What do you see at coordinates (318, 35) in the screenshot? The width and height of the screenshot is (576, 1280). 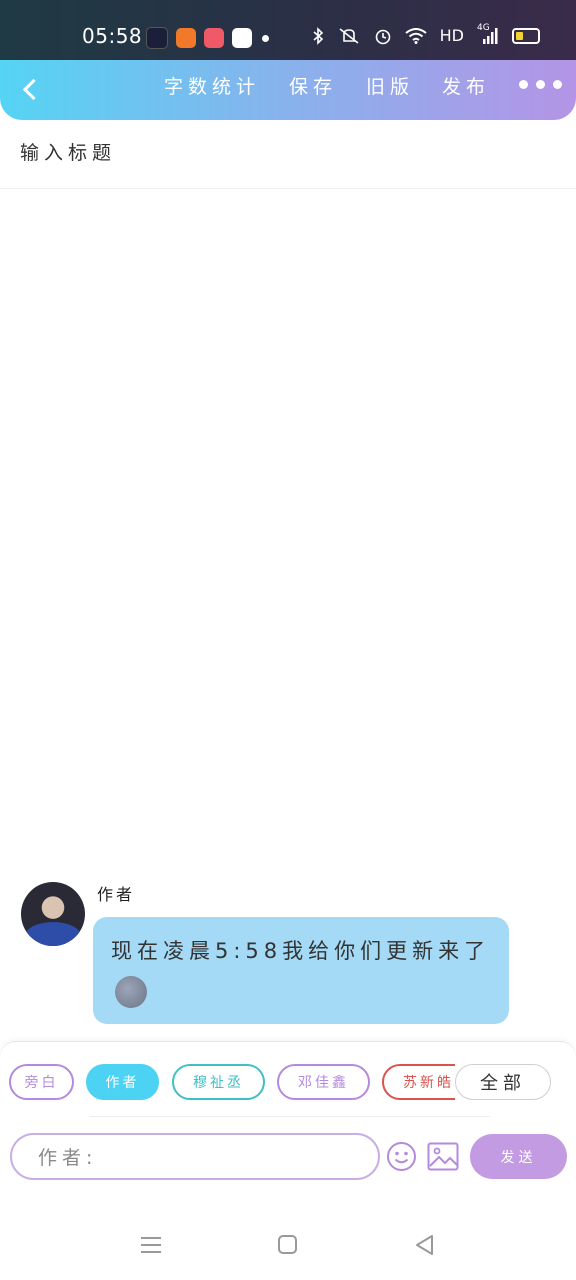 I see `bluetooth-icon` at bounding box center [318, 35].